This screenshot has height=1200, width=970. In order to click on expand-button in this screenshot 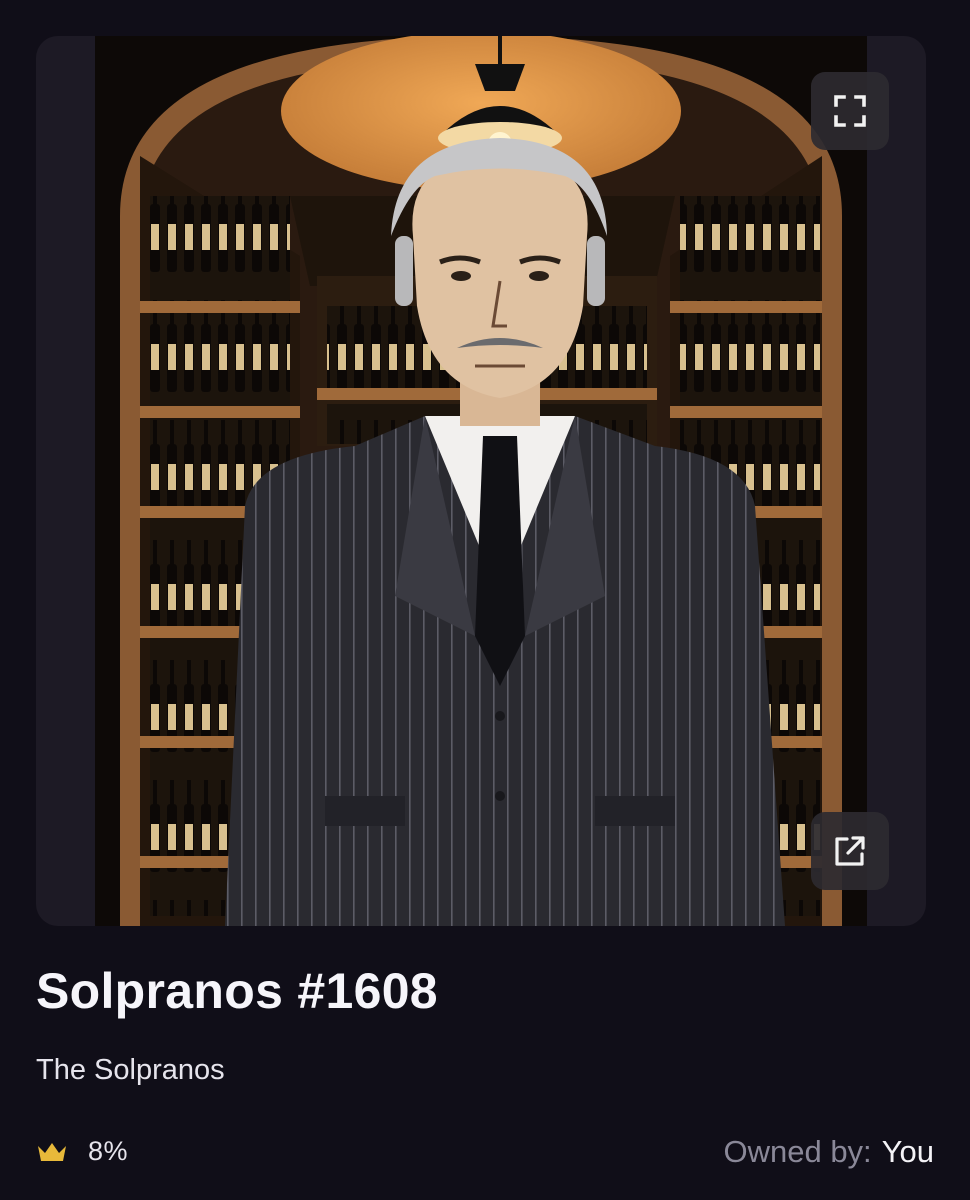, I will do `click(850, 111)`.